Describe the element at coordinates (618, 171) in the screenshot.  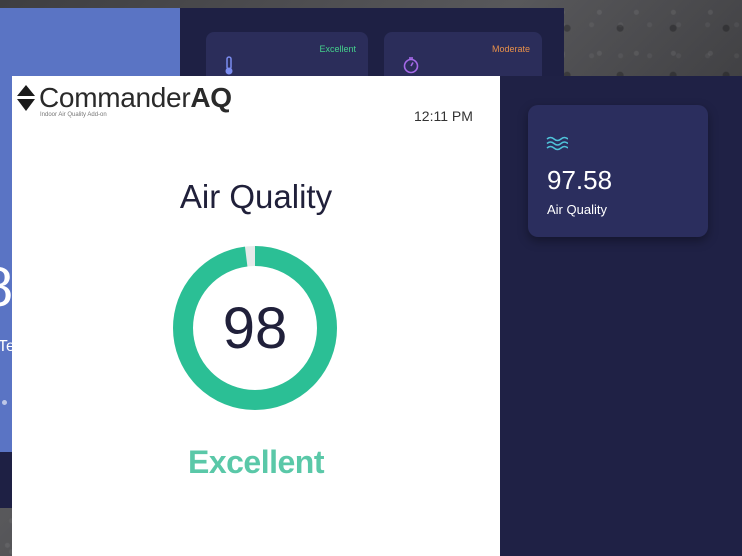
I see `air-quality-metric-card: 97.58 Air Quality` at that location.